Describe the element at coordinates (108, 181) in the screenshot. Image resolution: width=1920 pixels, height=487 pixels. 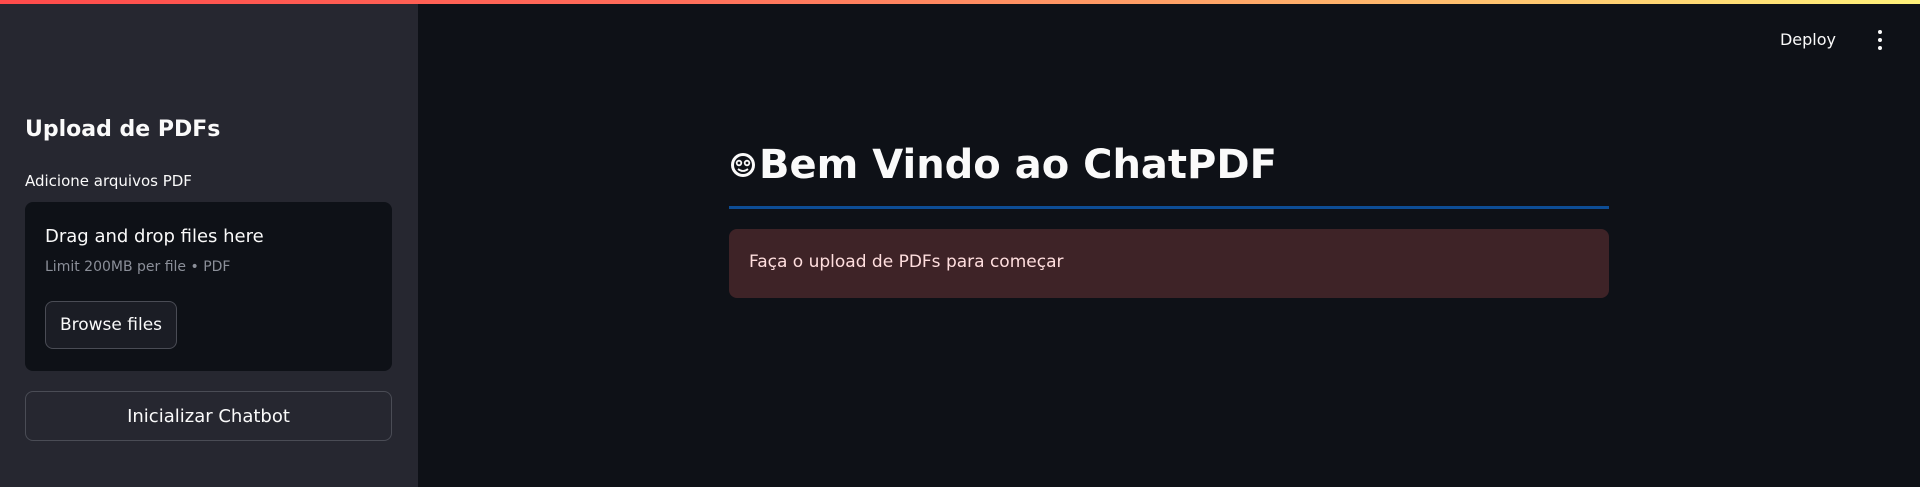
I see `file-uploader-label: Adicione arquivos PDF` at that location.